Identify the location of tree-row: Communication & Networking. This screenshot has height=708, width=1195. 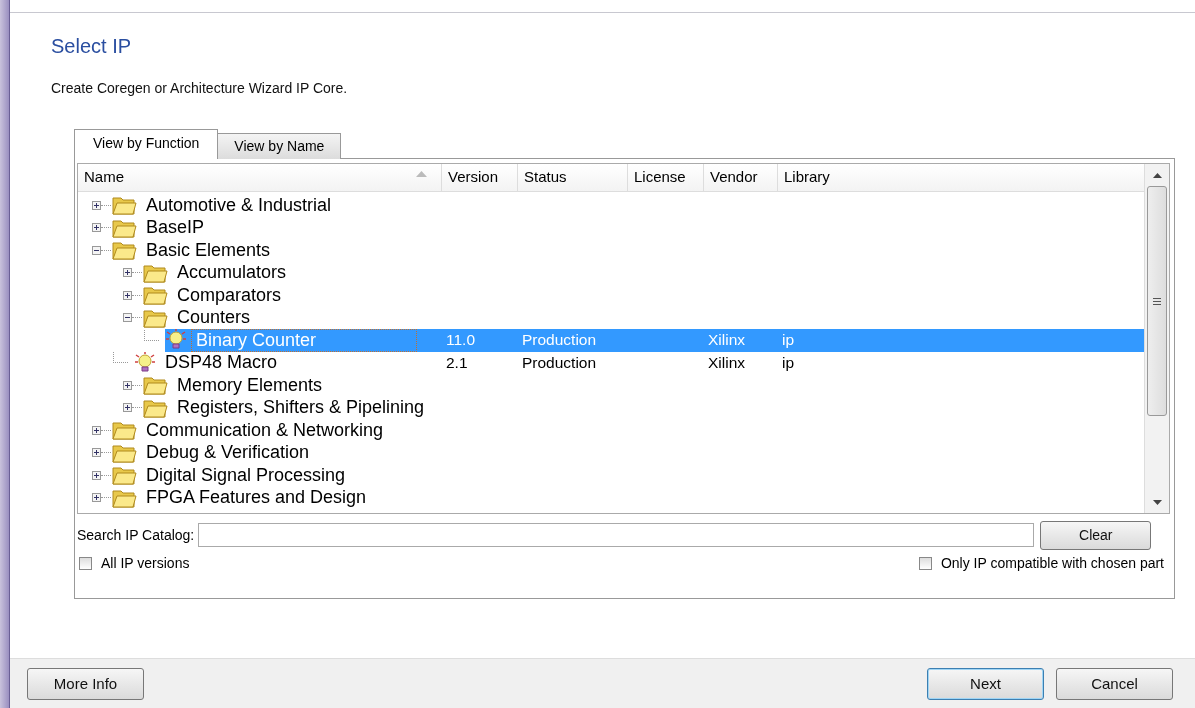
(628, 430).